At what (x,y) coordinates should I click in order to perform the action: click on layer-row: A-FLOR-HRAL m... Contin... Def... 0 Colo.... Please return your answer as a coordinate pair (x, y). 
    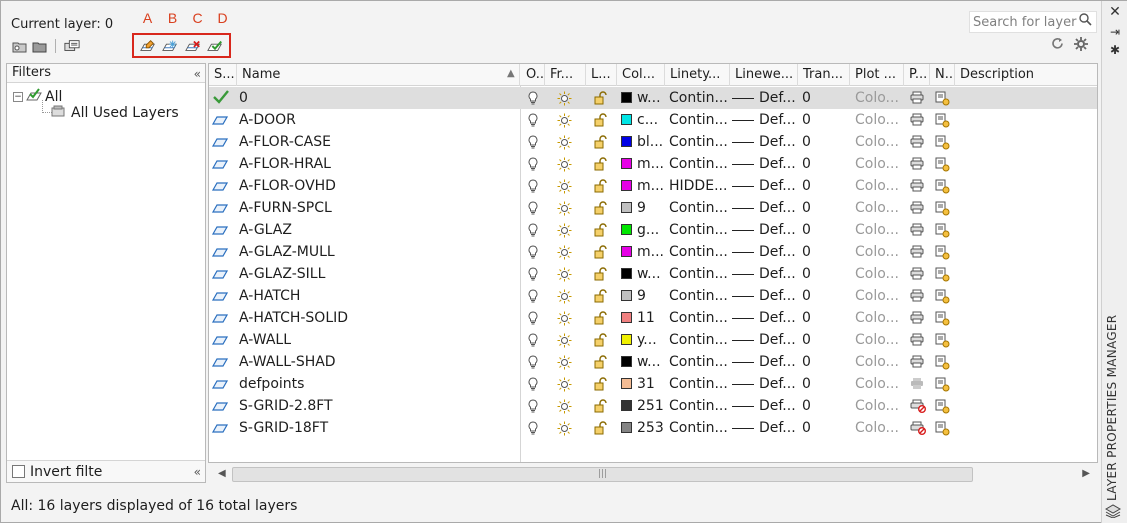
    Looking at the image, I should click on (653, 164).